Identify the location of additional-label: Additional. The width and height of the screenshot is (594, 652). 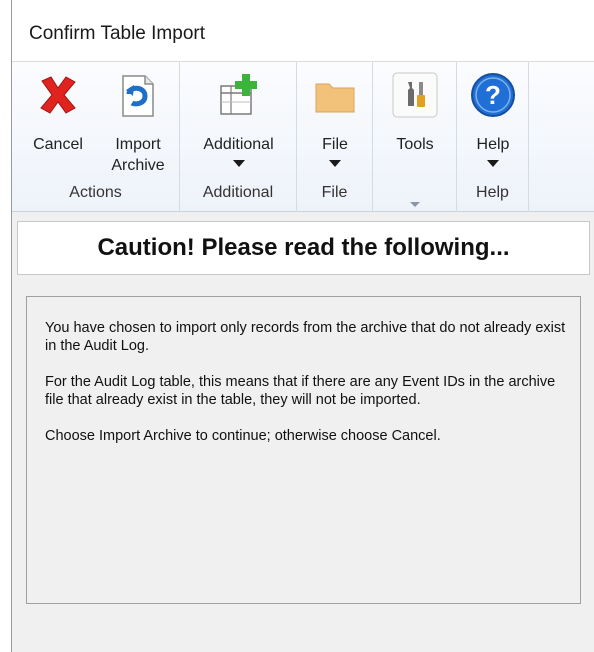
(238, 144).